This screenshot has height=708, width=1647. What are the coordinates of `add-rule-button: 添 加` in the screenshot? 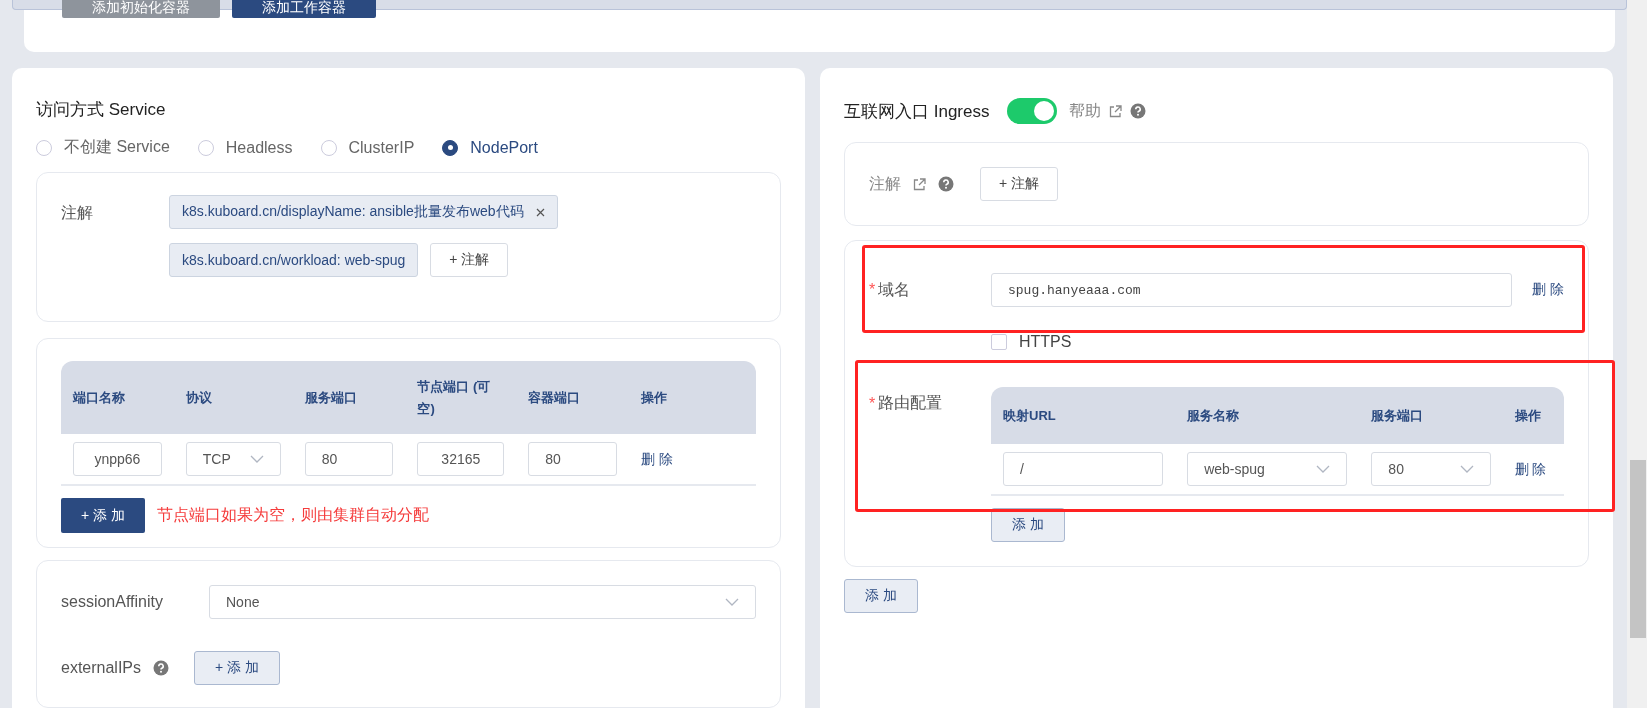 It's located at (881, 596).